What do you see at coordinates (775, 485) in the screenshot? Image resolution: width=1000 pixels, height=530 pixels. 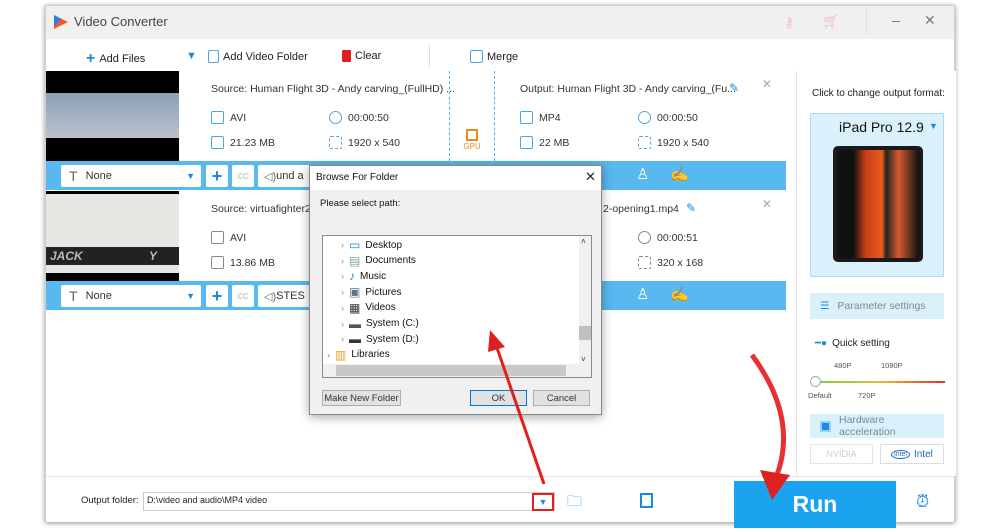 I see `red-curved-arrow-head` at bounding box center [775, 485].